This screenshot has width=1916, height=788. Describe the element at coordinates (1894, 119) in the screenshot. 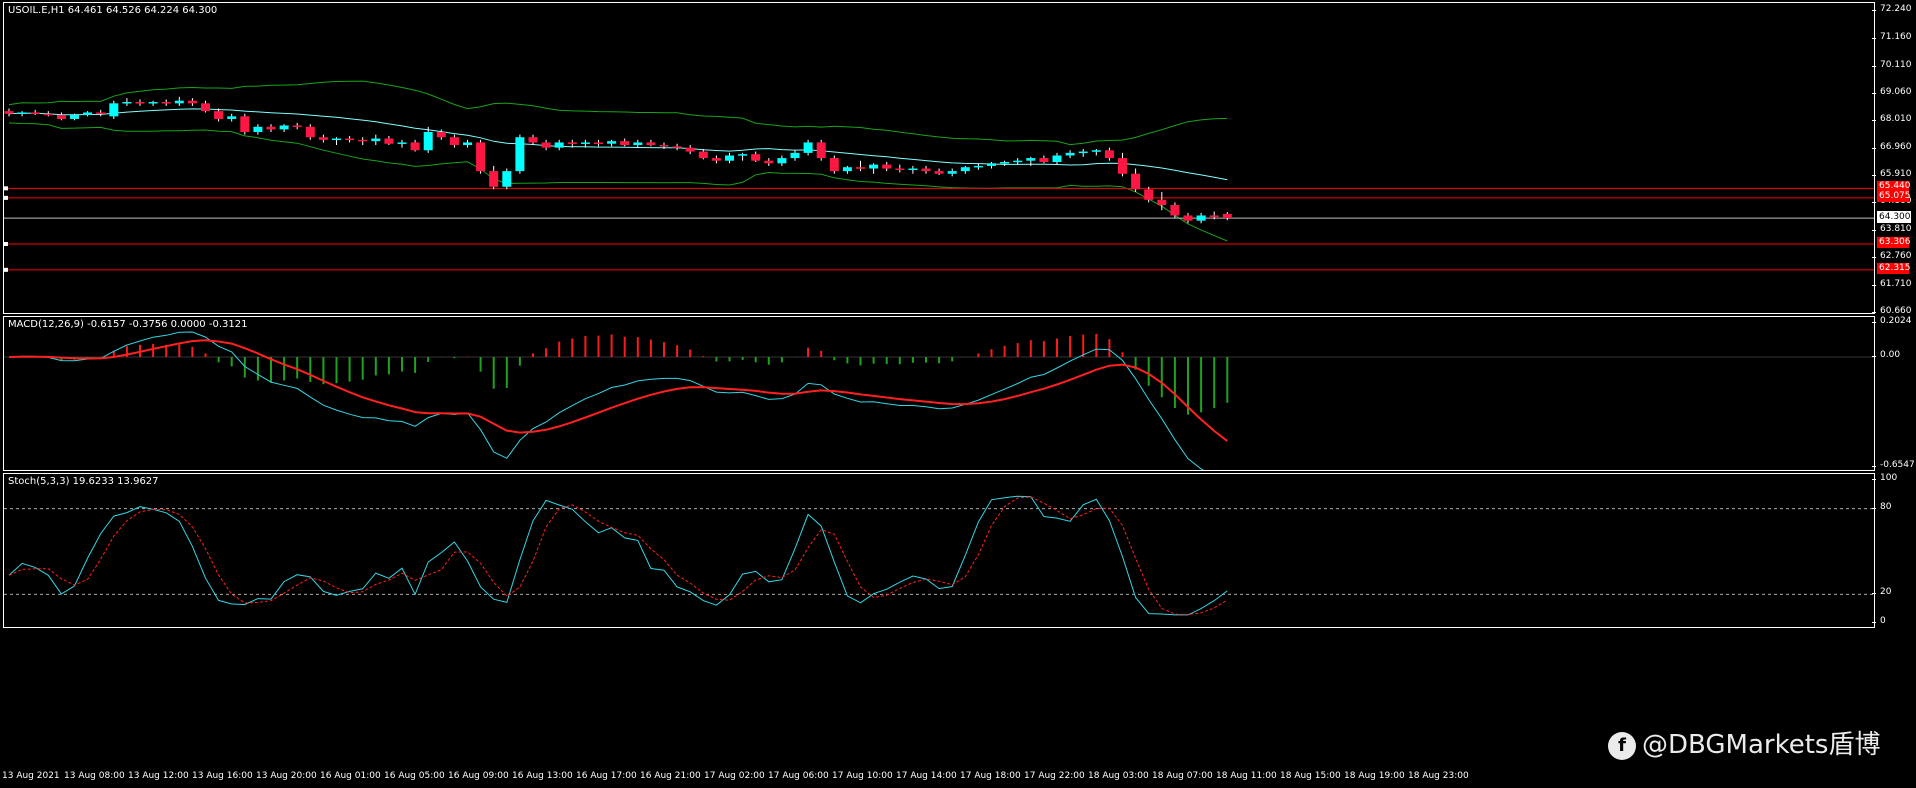

I see `price-tick: 68.010` at that location.